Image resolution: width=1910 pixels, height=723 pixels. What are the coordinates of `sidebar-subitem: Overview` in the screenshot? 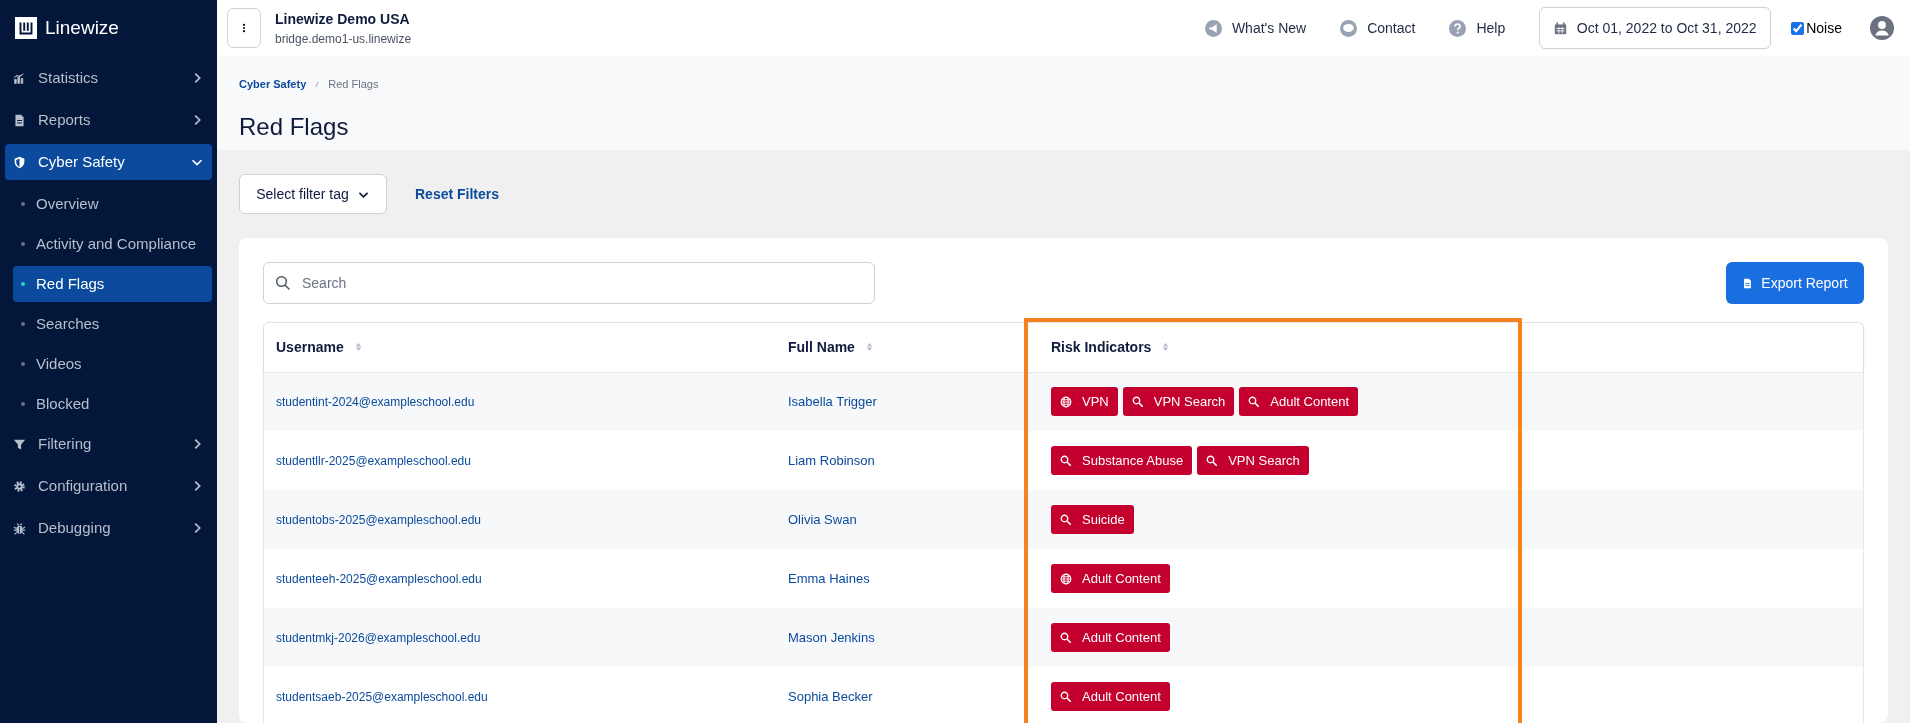 It's located at (112, 204).